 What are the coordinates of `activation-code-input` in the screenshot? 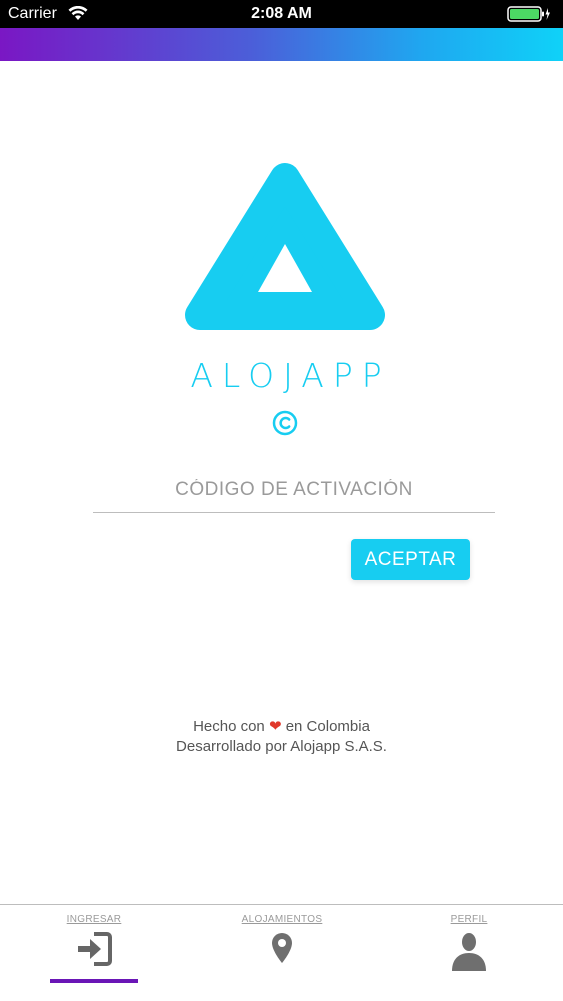 It's located at (294, 490).